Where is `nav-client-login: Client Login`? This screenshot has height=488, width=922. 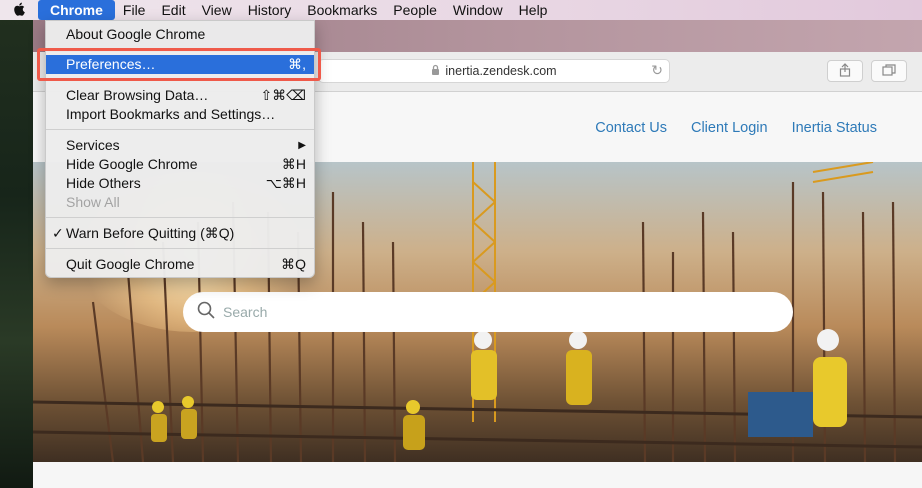
nav-client-login: Client Login is located at coordinates (729, 128).